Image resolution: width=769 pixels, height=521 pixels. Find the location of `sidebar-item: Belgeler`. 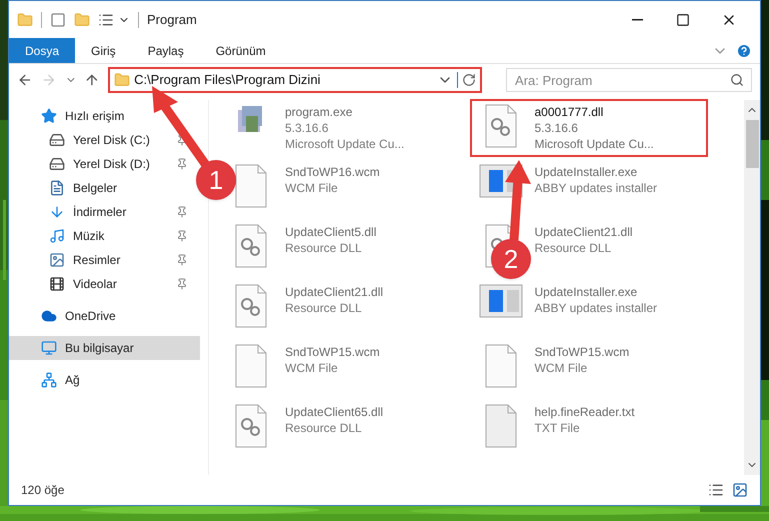

sidebar-item: Belgeler is located at coordinates (83, 188).